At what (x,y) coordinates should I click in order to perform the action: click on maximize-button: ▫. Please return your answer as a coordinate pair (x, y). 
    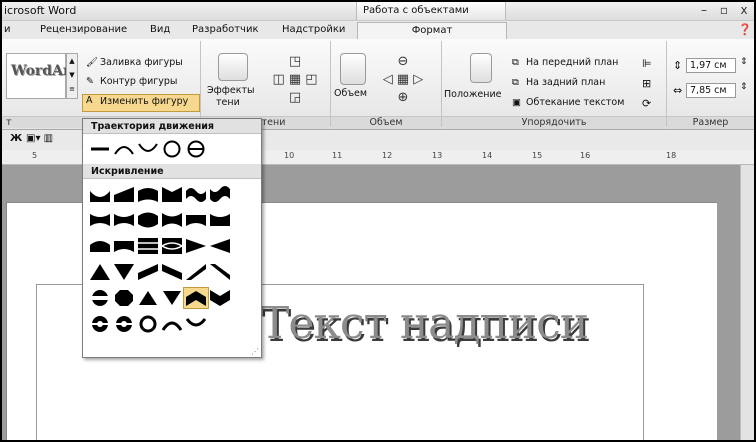
    Looking at the image, I should click on (724, 10).